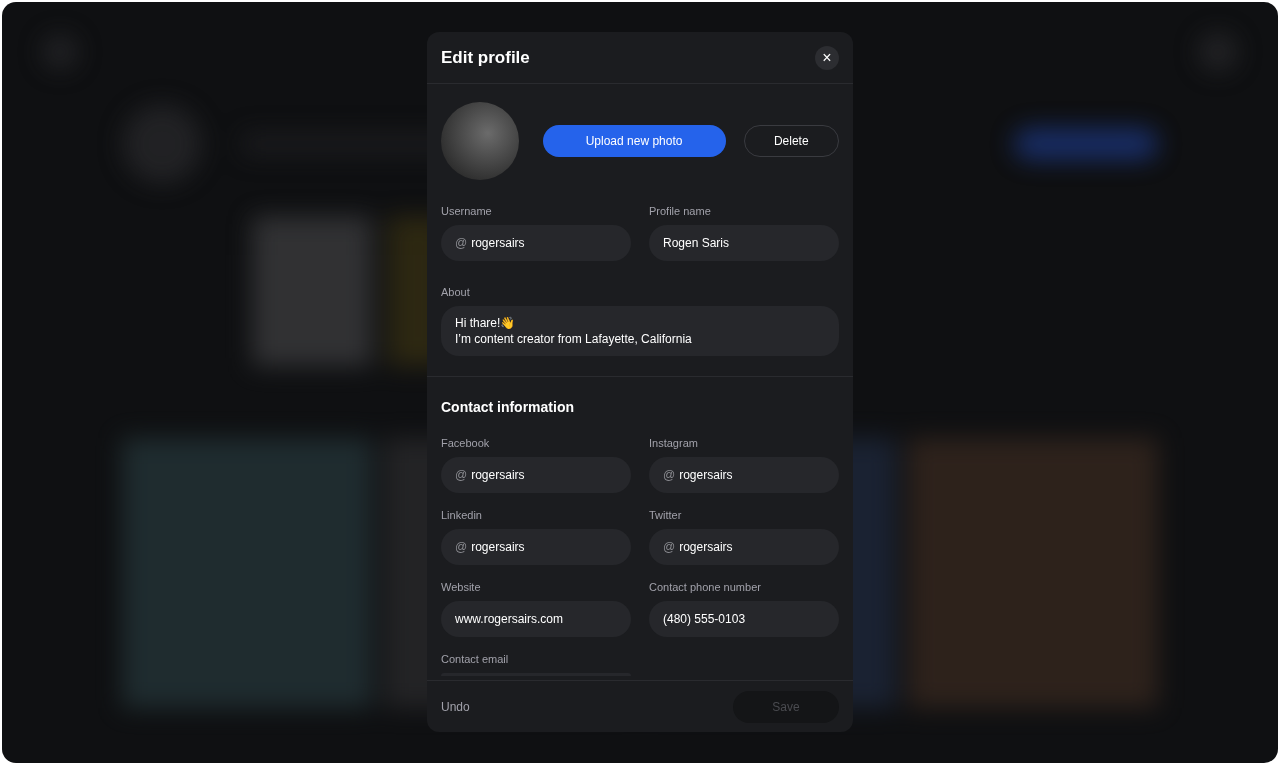  Describe the element at coordinates (455, 706) in the screenshot. I see `undo-button: Undo` at that location.